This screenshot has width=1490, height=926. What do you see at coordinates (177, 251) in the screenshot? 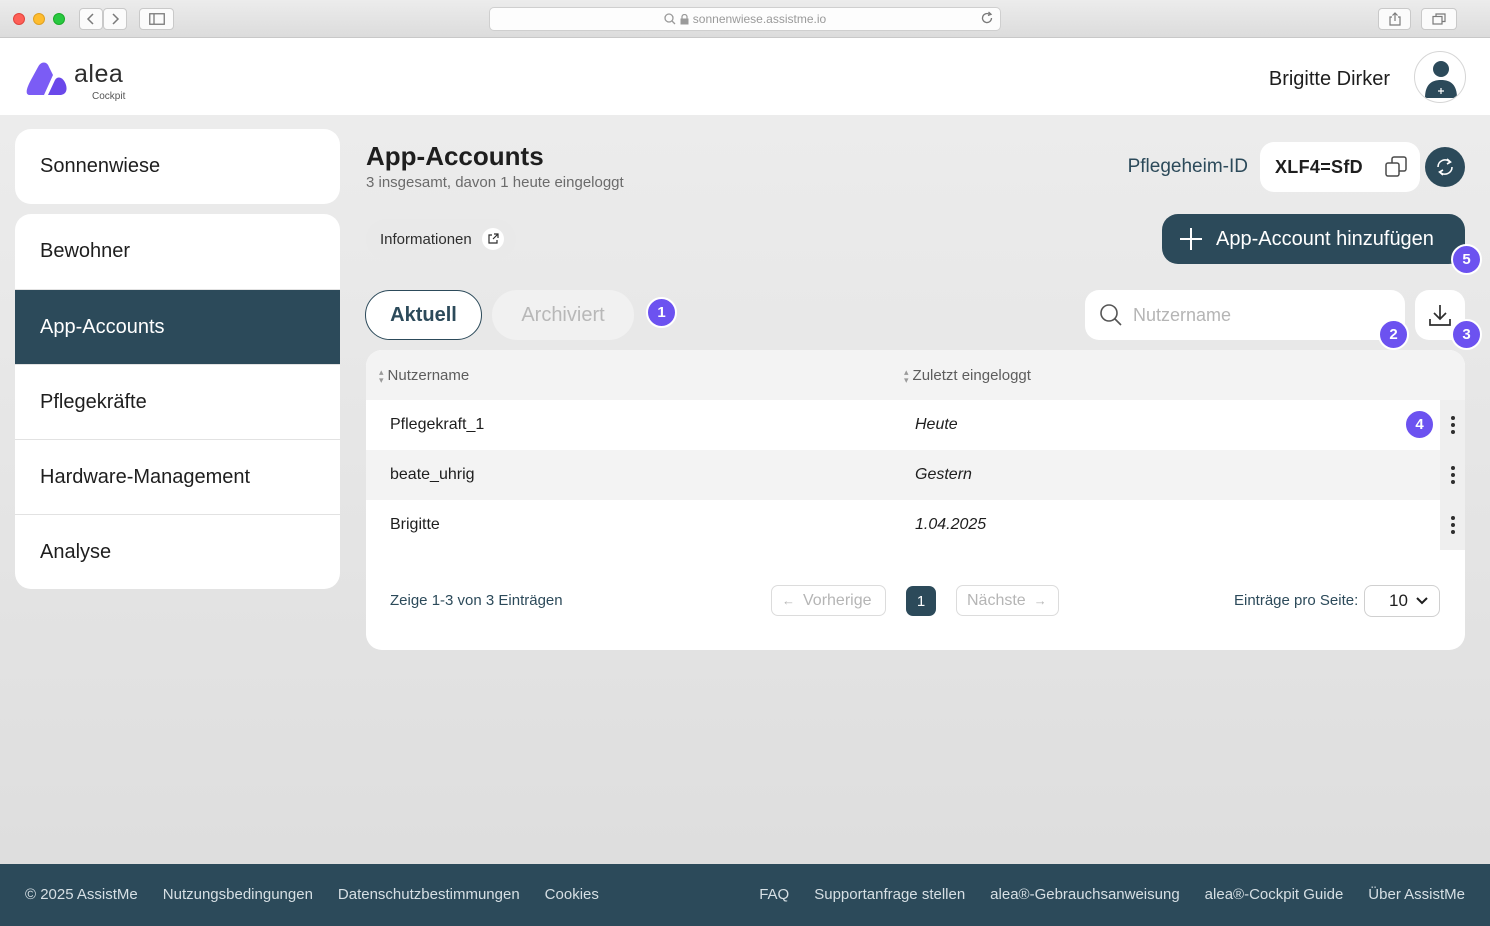
I see `sidebar-item-bewohner: Bewohner` at bounding box center [177, 251].